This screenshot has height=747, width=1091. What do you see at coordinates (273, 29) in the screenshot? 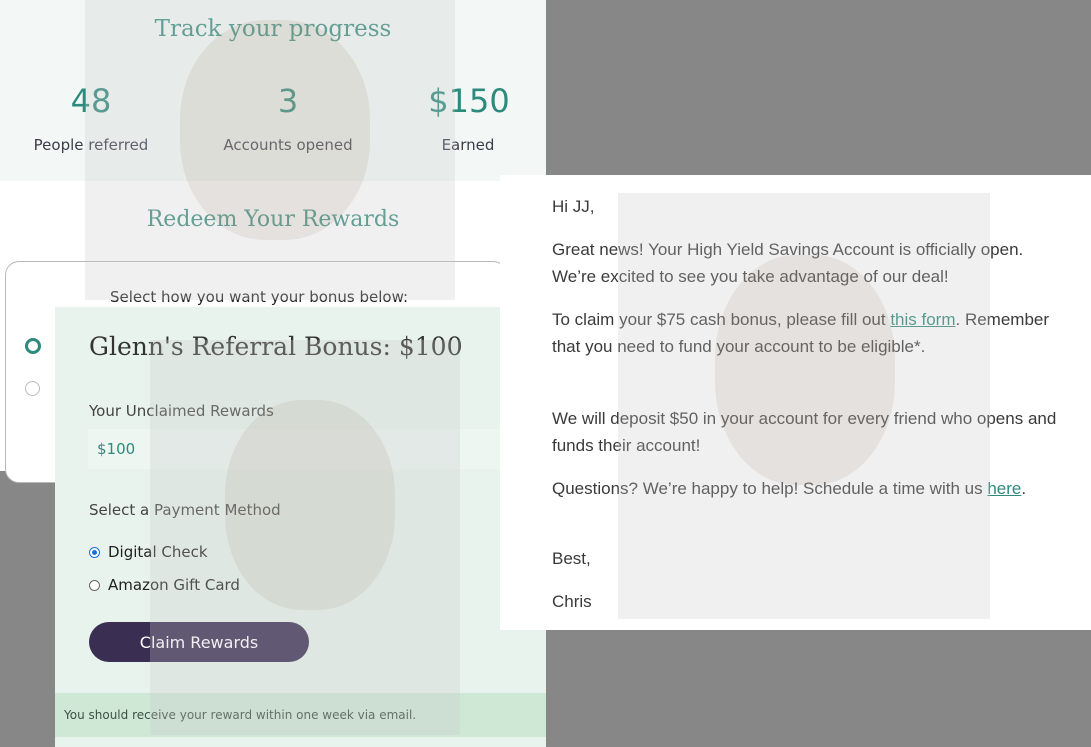
I see `progress-title: Track your progress` at bounding box center [273, 29].